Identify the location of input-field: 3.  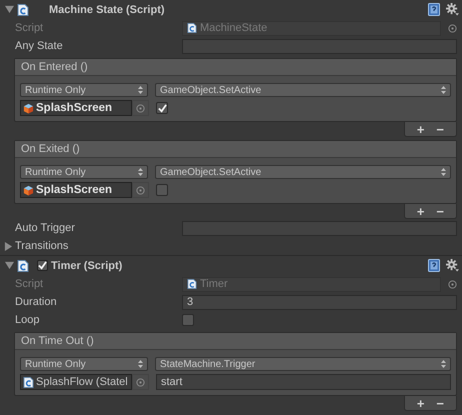
(319, 302).